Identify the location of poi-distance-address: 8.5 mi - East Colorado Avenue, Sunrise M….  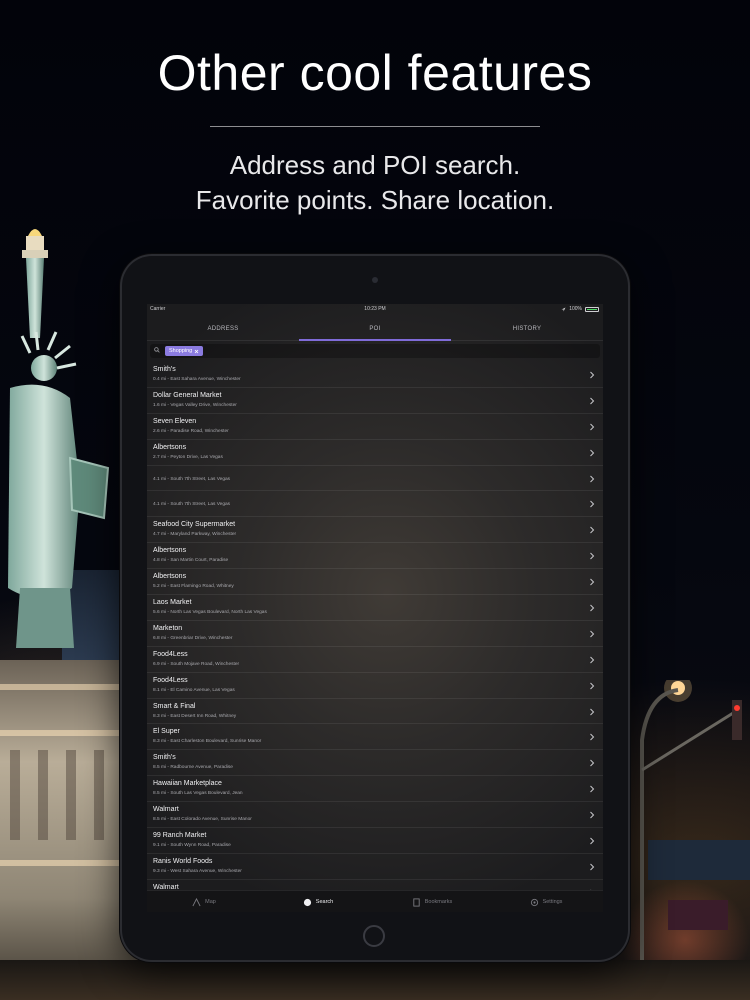
(202, 820).